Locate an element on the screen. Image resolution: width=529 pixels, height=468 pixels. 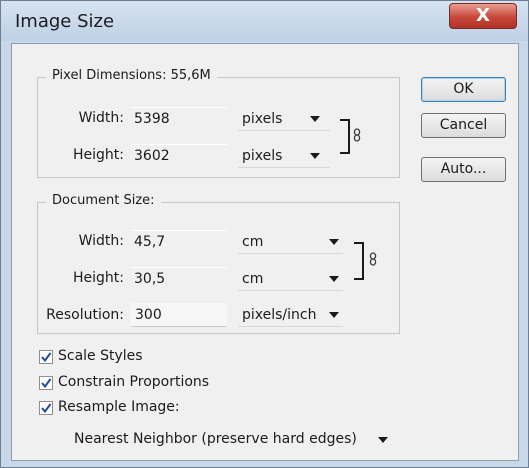
pixel-height-label: Height: is located at coordinates (98, 155).